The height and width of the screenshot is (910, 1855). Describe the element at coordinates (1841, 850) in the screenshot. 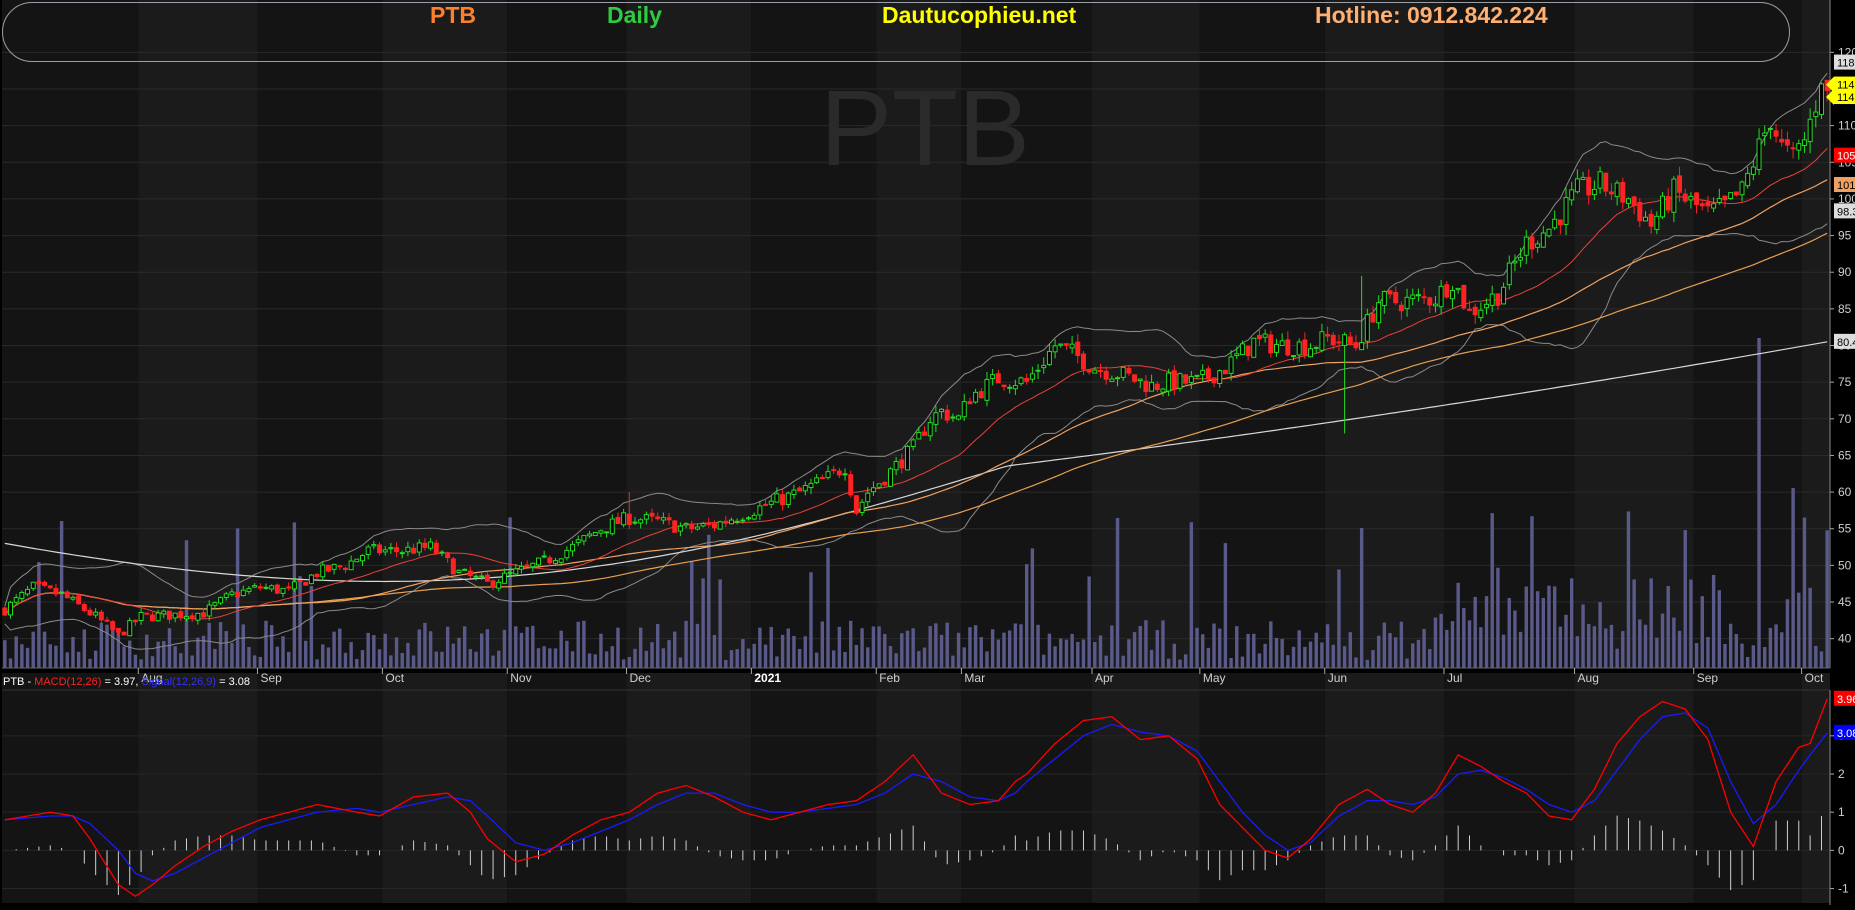

I see `macd-tick-label: 0` at that location.